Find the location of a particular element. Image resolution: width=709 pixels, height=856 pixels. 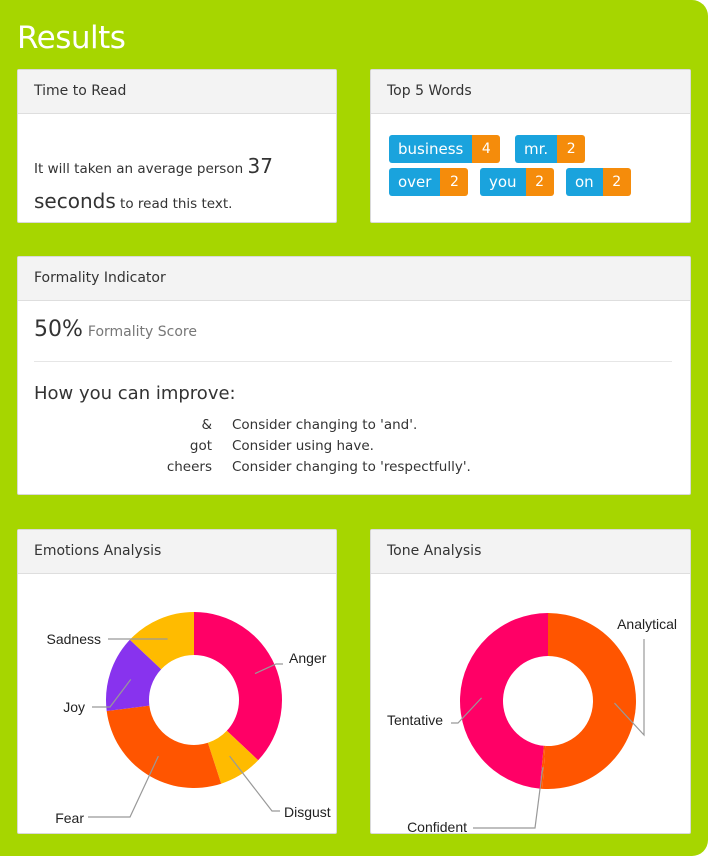

word-chip-count: 4 is located at coordinates (486, 149).